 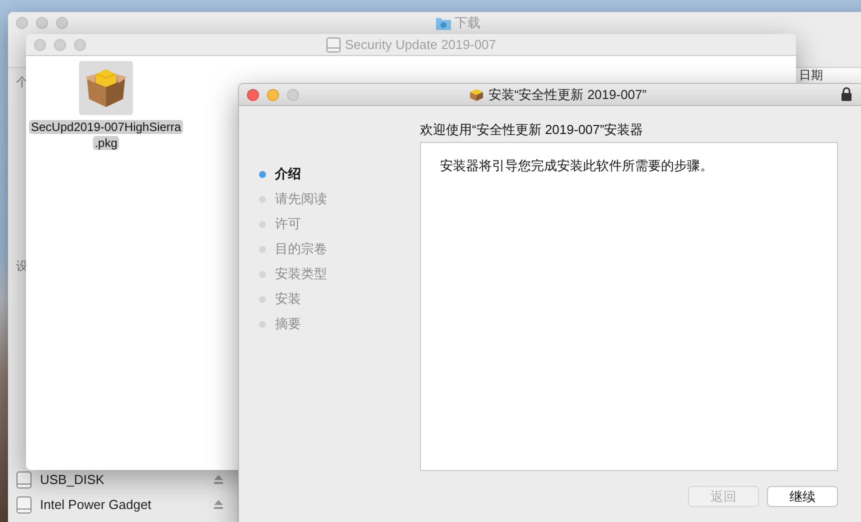 What do you see at coordinates (420, 44) in the screenshot?
I see `window-title: Security Update 2019-007` at bounding box center [420, 44].